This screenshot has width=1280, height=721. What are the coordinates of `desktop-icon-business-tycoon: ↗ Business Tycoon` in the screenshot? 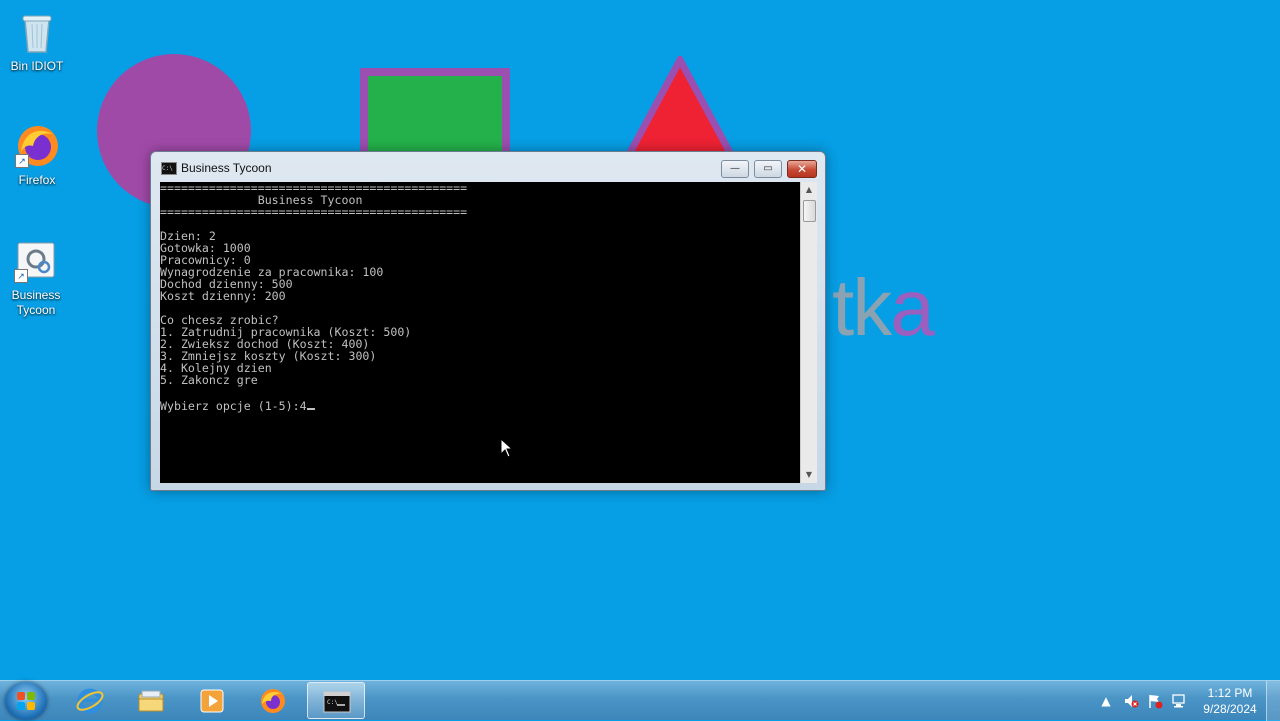 It's located at (36, 277).